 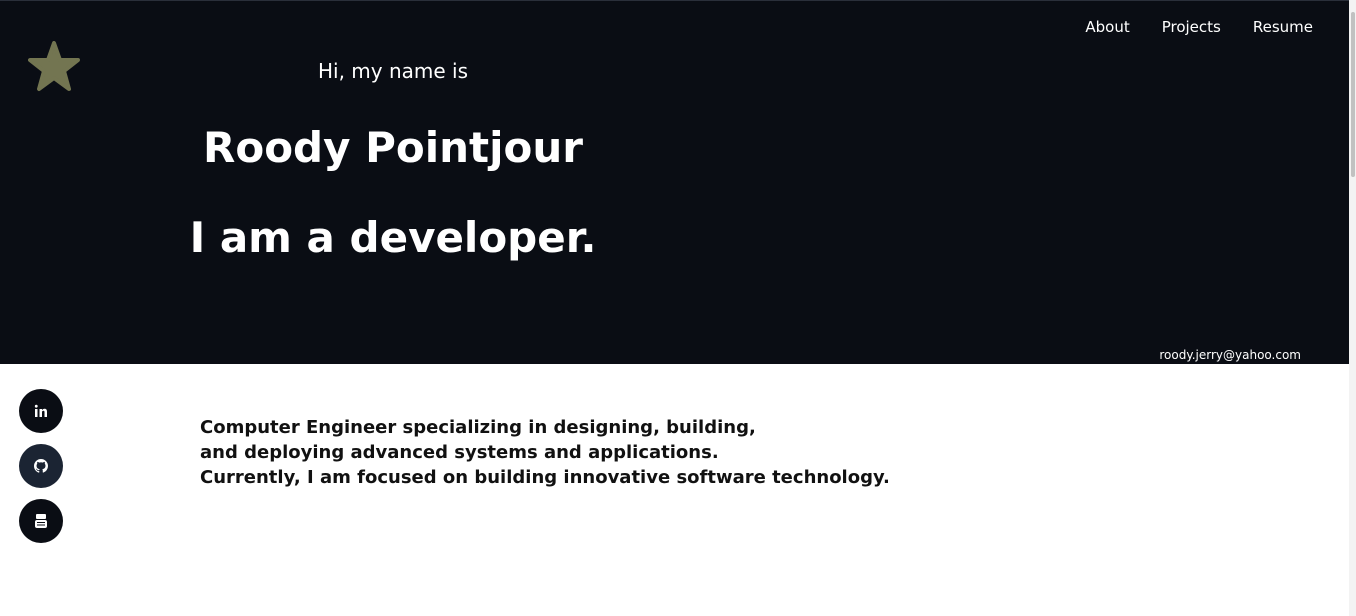 I want to click on top-navigation: About Projects Resume, so click(x=1199, y=27).